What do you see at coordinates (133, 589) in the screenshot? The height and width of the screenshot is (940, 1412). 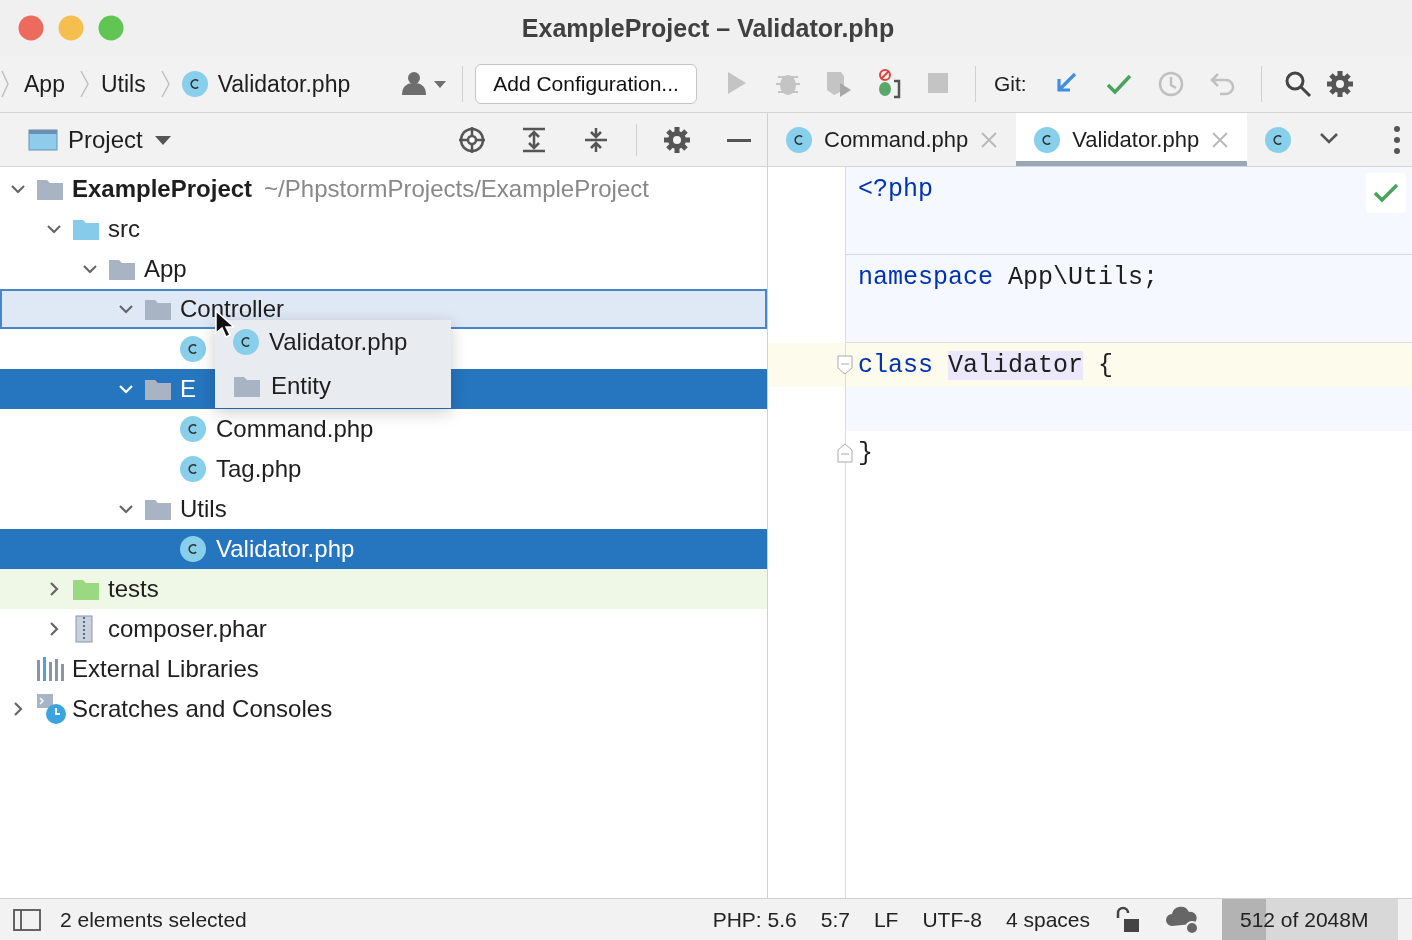 I see `tree-item-label: tests` at bounding box center [133, 589].